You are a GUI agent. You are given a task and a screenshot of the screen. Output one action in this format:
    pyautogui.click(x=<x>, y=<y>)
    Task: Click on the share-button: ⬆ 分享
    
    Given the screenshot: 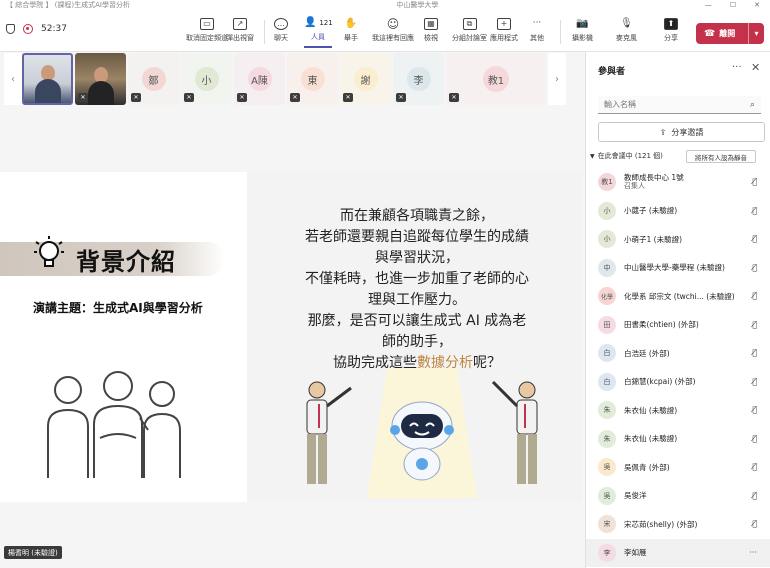 What is the action you would take?
    pyautogui.click(x=671, y=30)
    